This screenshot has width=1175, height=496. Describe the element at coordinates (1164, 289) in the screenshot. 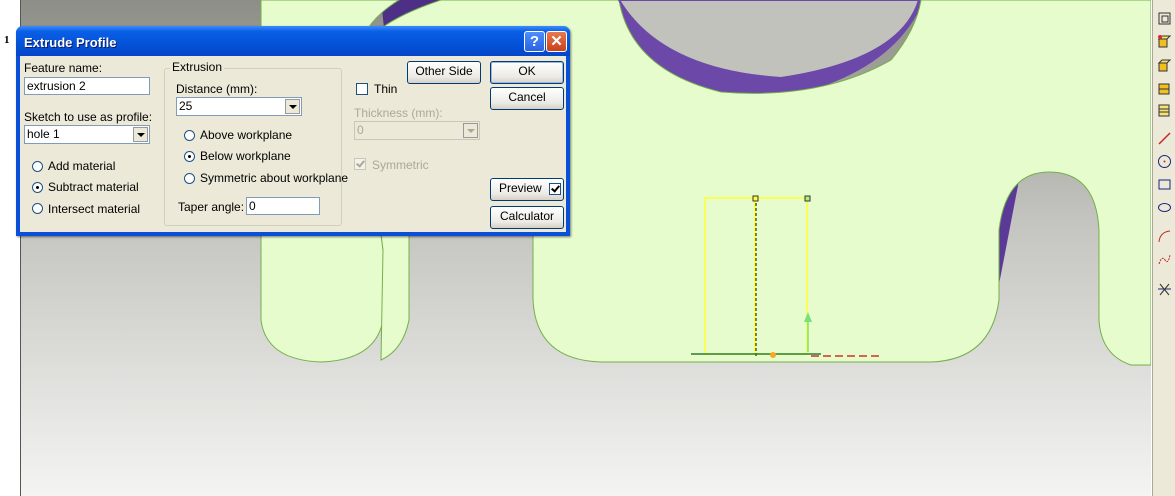

I see `trim-tool-icon` at that location.